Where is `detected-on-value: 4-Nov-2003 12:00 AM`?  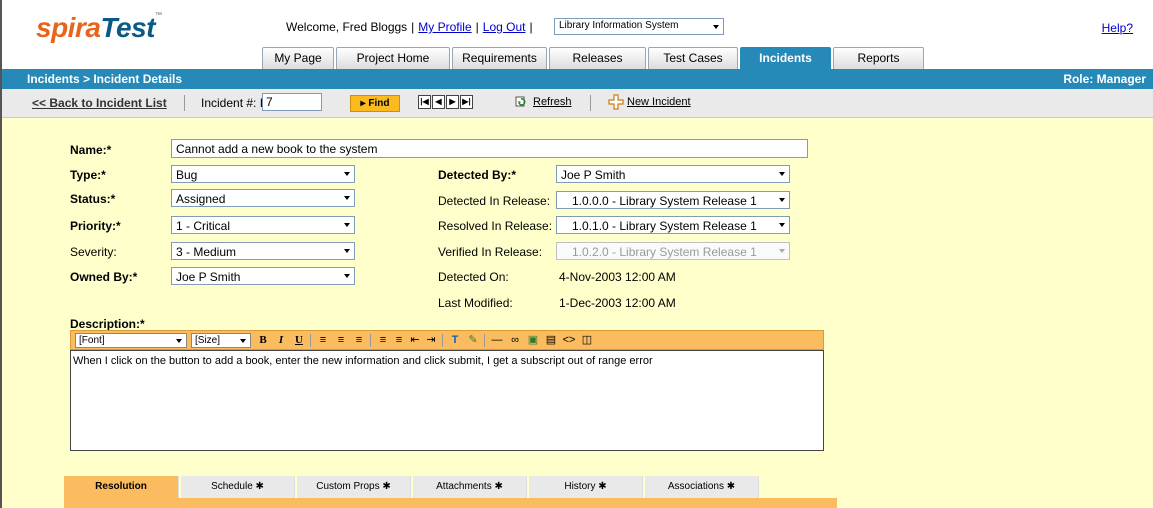 detected-on-value: 4-Nov-2003 12:00 AM is located at coordinates (617, 277).